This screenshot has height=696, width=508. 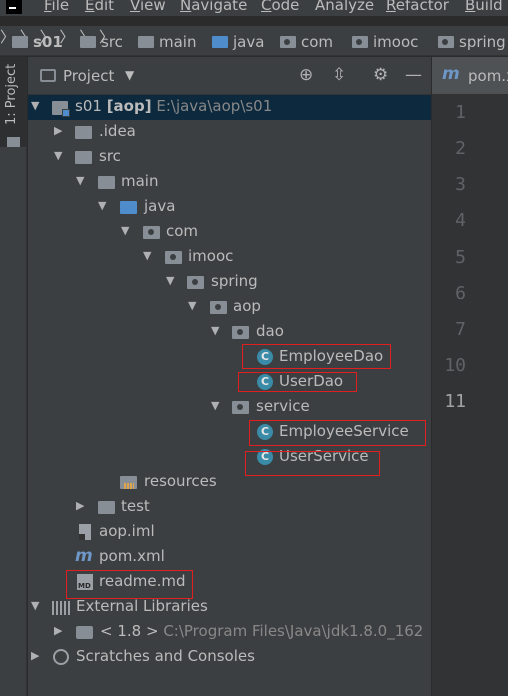 I want to click on tree-node-aop-iml: aop.iml, so click(x=229, y=532).